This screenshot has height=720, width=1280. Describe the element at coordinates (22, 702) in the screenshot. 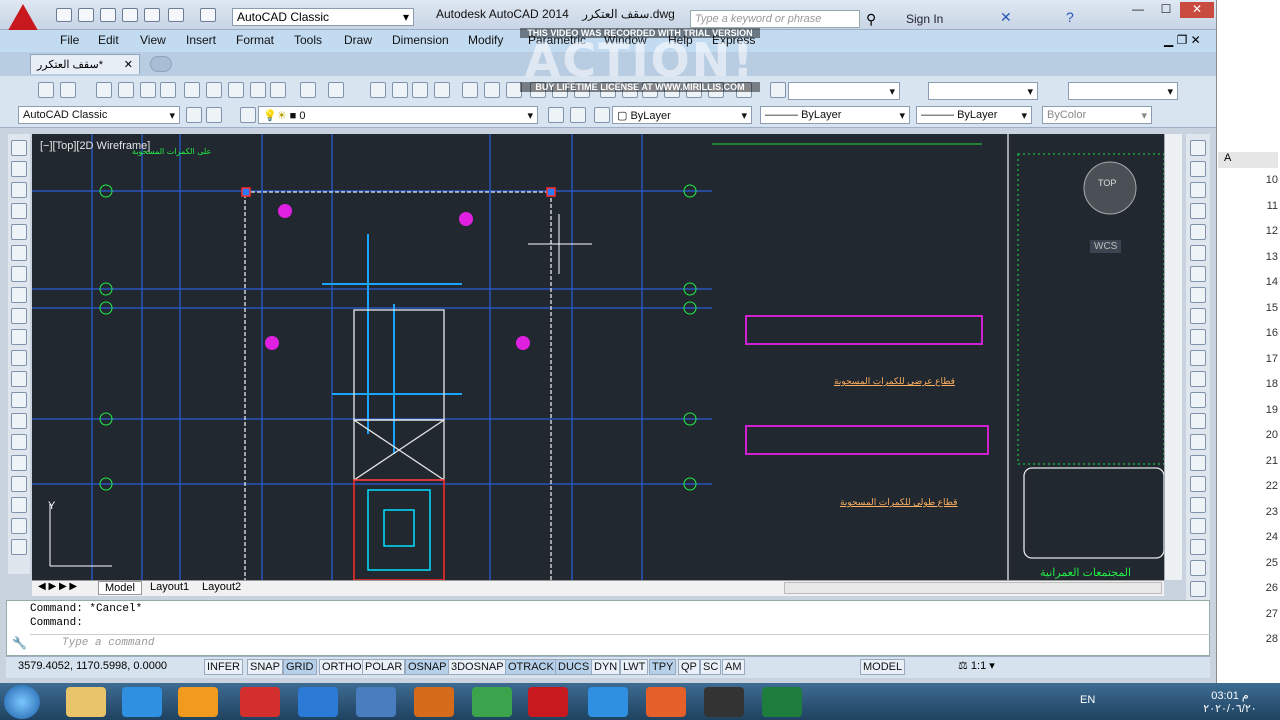

I see `start-button` at that location.